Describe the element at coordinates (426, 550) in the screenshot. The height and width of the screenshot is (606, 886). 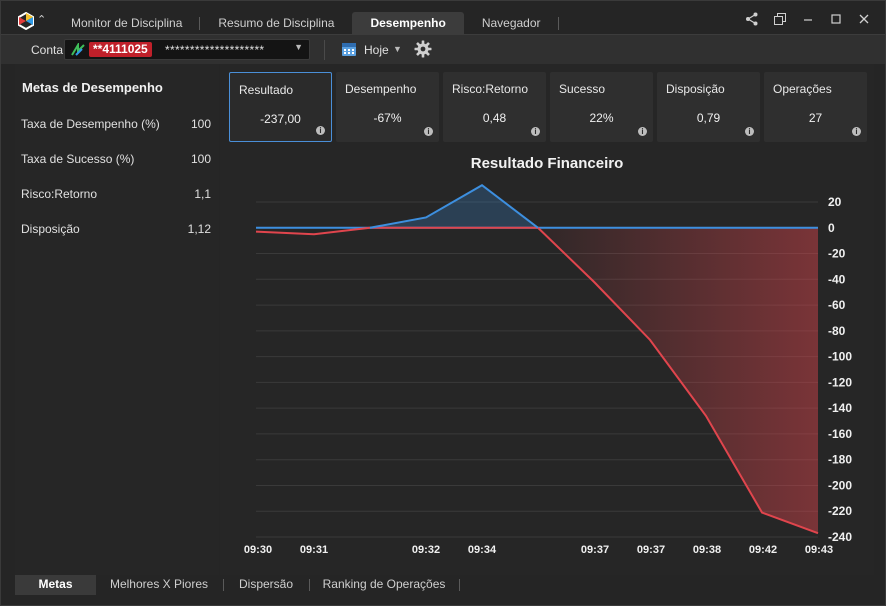
I see `x-tick-label: 09:32` at that location.